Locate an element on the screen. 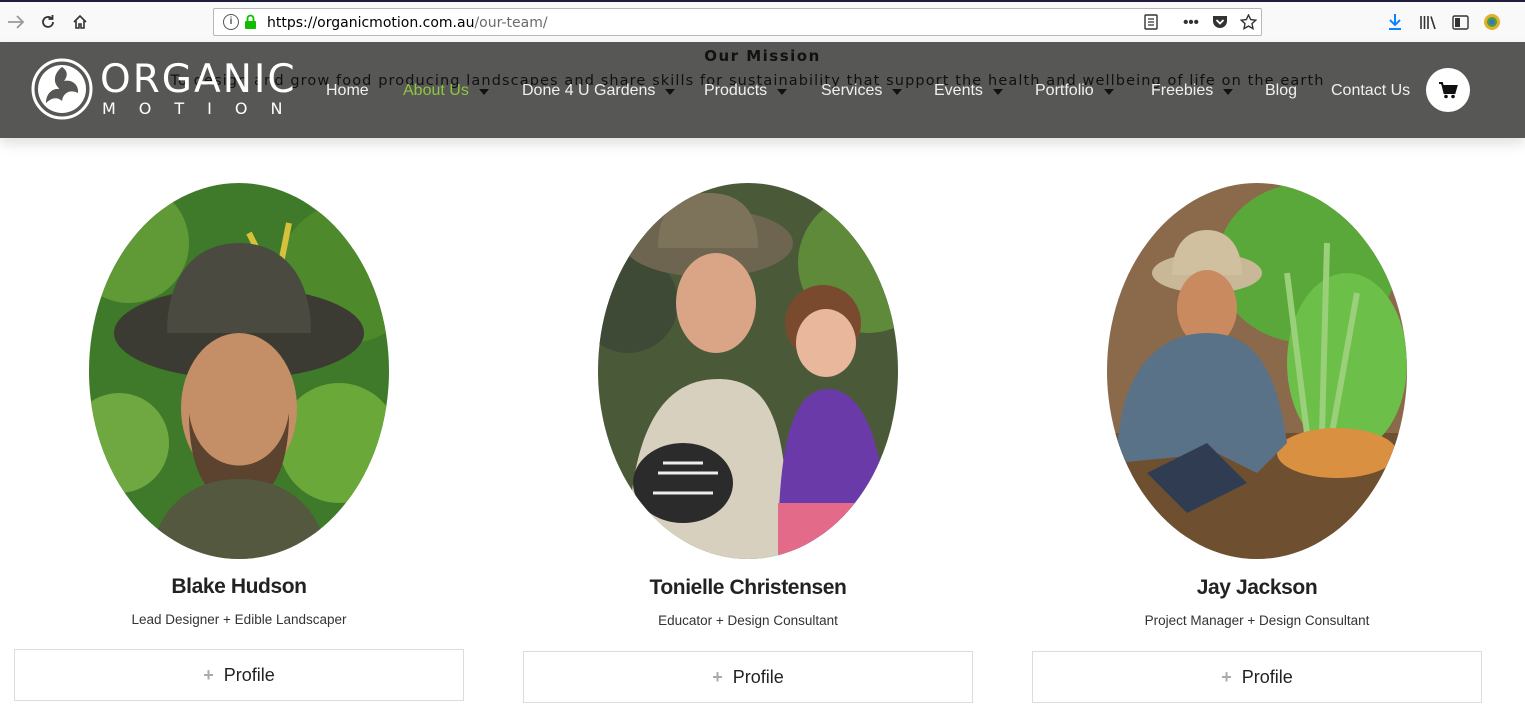 The height and width of the screenshot is (726, 1525). nav-label: Freebies is located at coordinates (1182, 90).